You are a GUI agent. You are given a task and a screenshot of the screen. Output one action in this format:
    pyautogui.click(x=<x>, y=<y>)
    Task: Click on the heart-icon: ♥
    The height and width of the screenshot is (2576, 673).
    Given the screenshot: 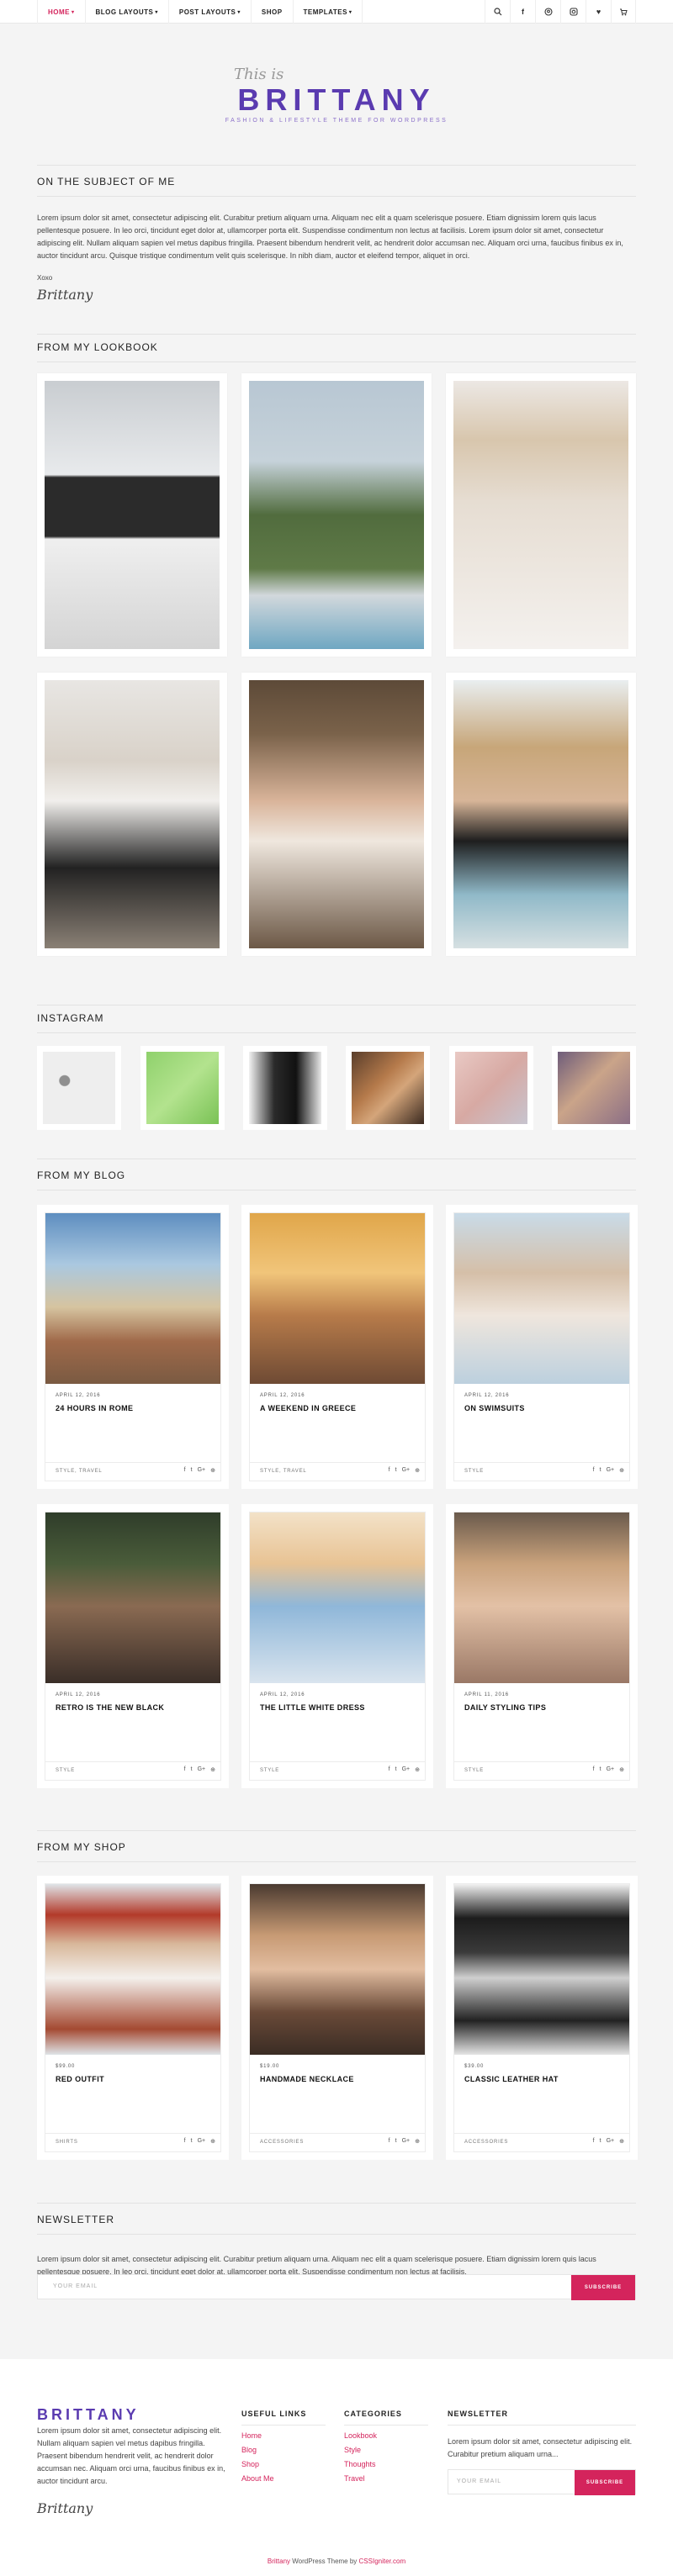 What is the action you would take?
    pyautogui.click(x=599, y=12)
    